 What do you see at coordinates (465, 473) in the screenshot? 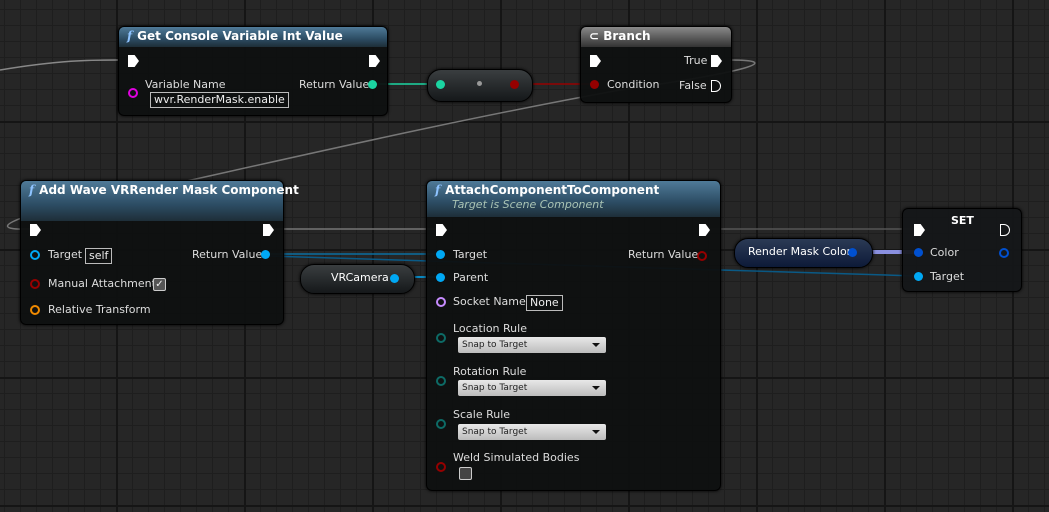
I see `weld-checkbox` at bounding box center [465, 473].